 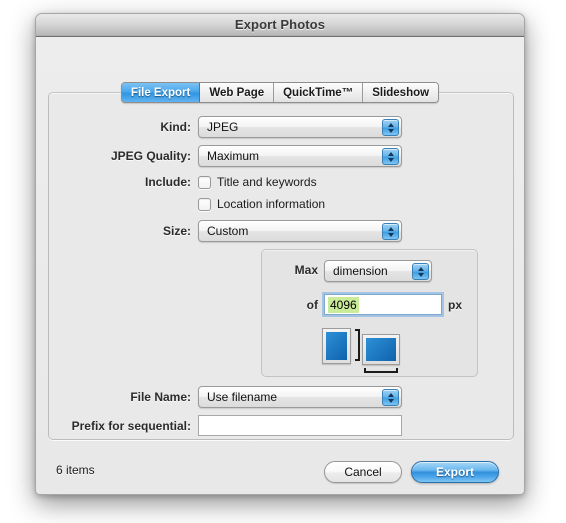 I want to click on tab-quicktime: QuickTime™, so click(x=319, y=92).